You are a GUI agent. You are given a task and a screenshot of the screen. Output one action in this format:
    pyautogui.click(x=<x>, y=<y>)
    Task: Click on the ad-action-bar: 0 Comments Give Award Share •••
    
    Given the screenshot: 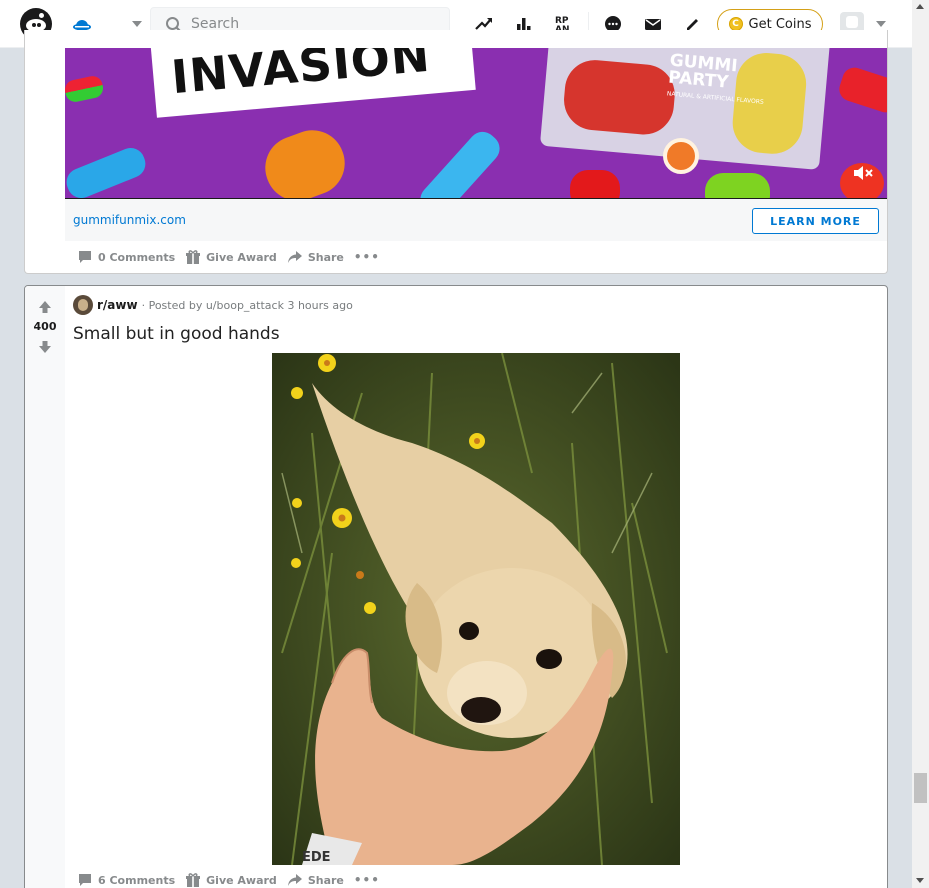 What is the action you would take?
    pyautogui.click(x=228, y=257)
    